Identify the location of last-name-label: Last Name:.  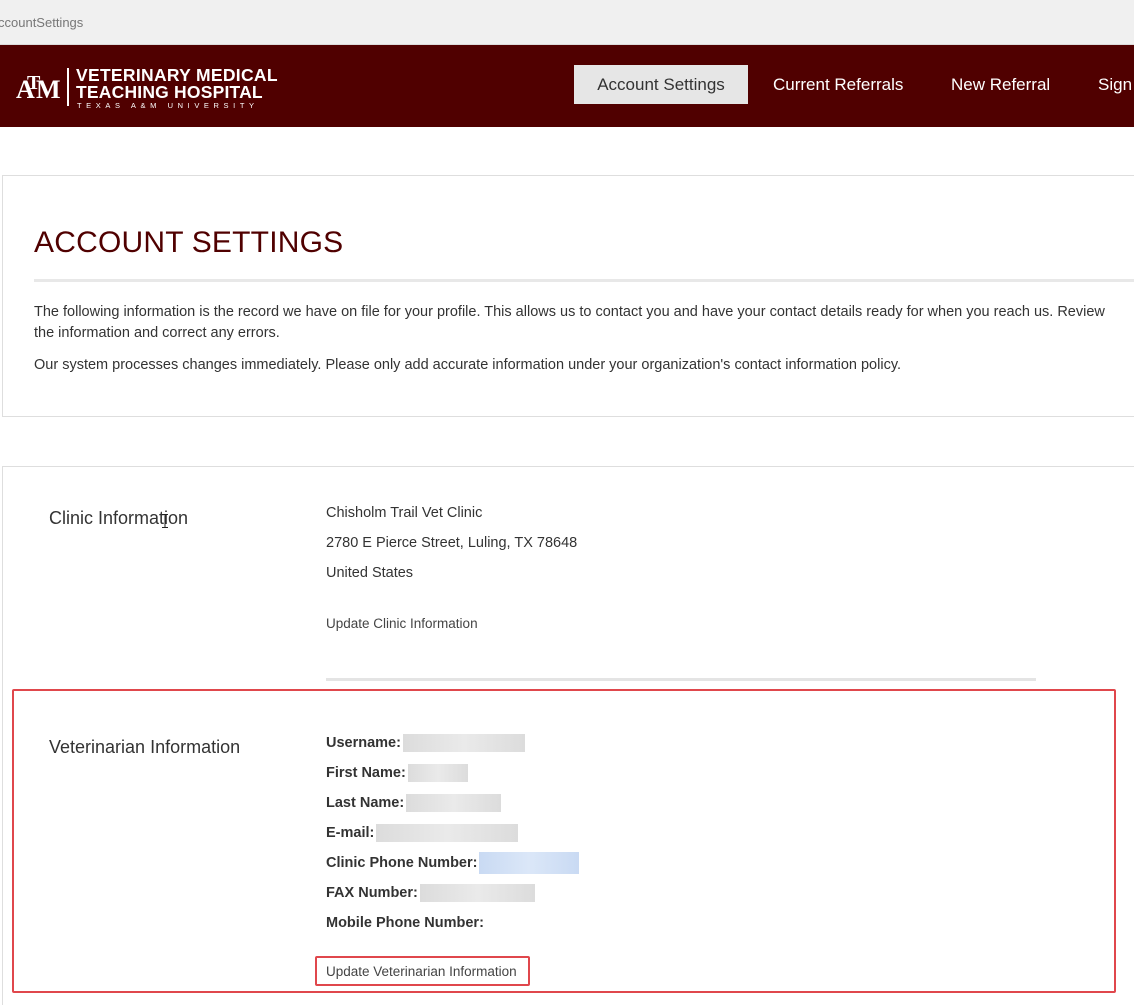
(365, 803).